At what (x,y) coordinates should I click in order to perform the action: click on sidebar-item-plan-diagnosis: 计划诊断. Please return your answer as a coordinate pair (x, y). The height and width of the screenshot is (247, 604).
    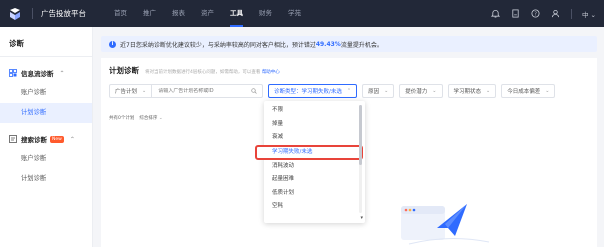
    Looking at the image, I should click on (46, 113).